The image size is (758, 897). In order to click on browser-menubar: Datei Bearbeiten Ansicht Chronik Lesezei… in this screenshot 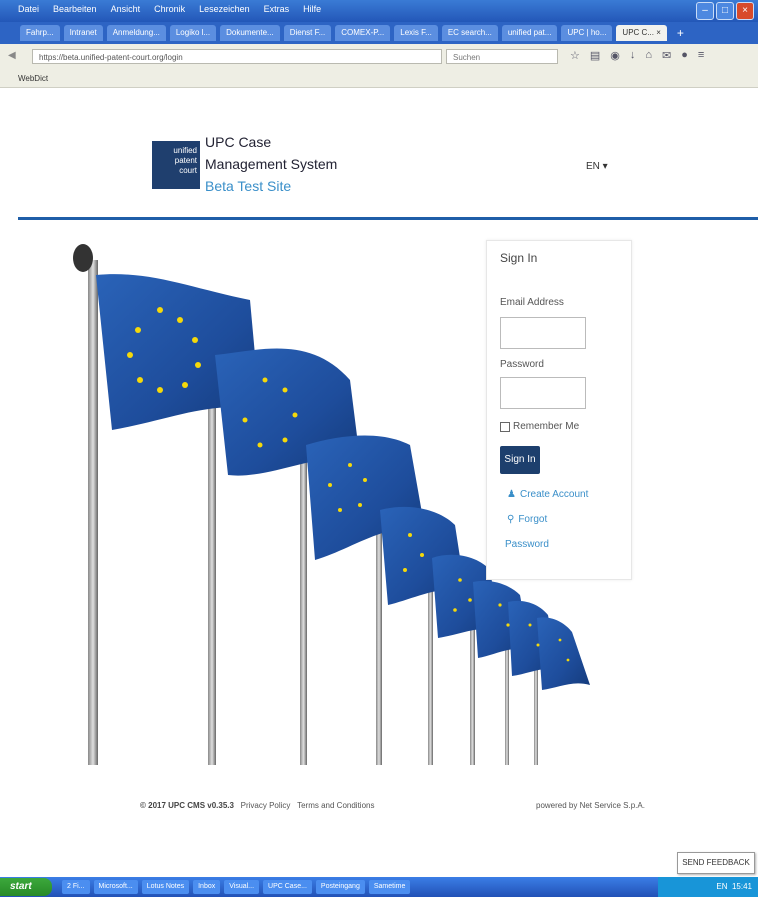, I will do `click(379, 11)`.